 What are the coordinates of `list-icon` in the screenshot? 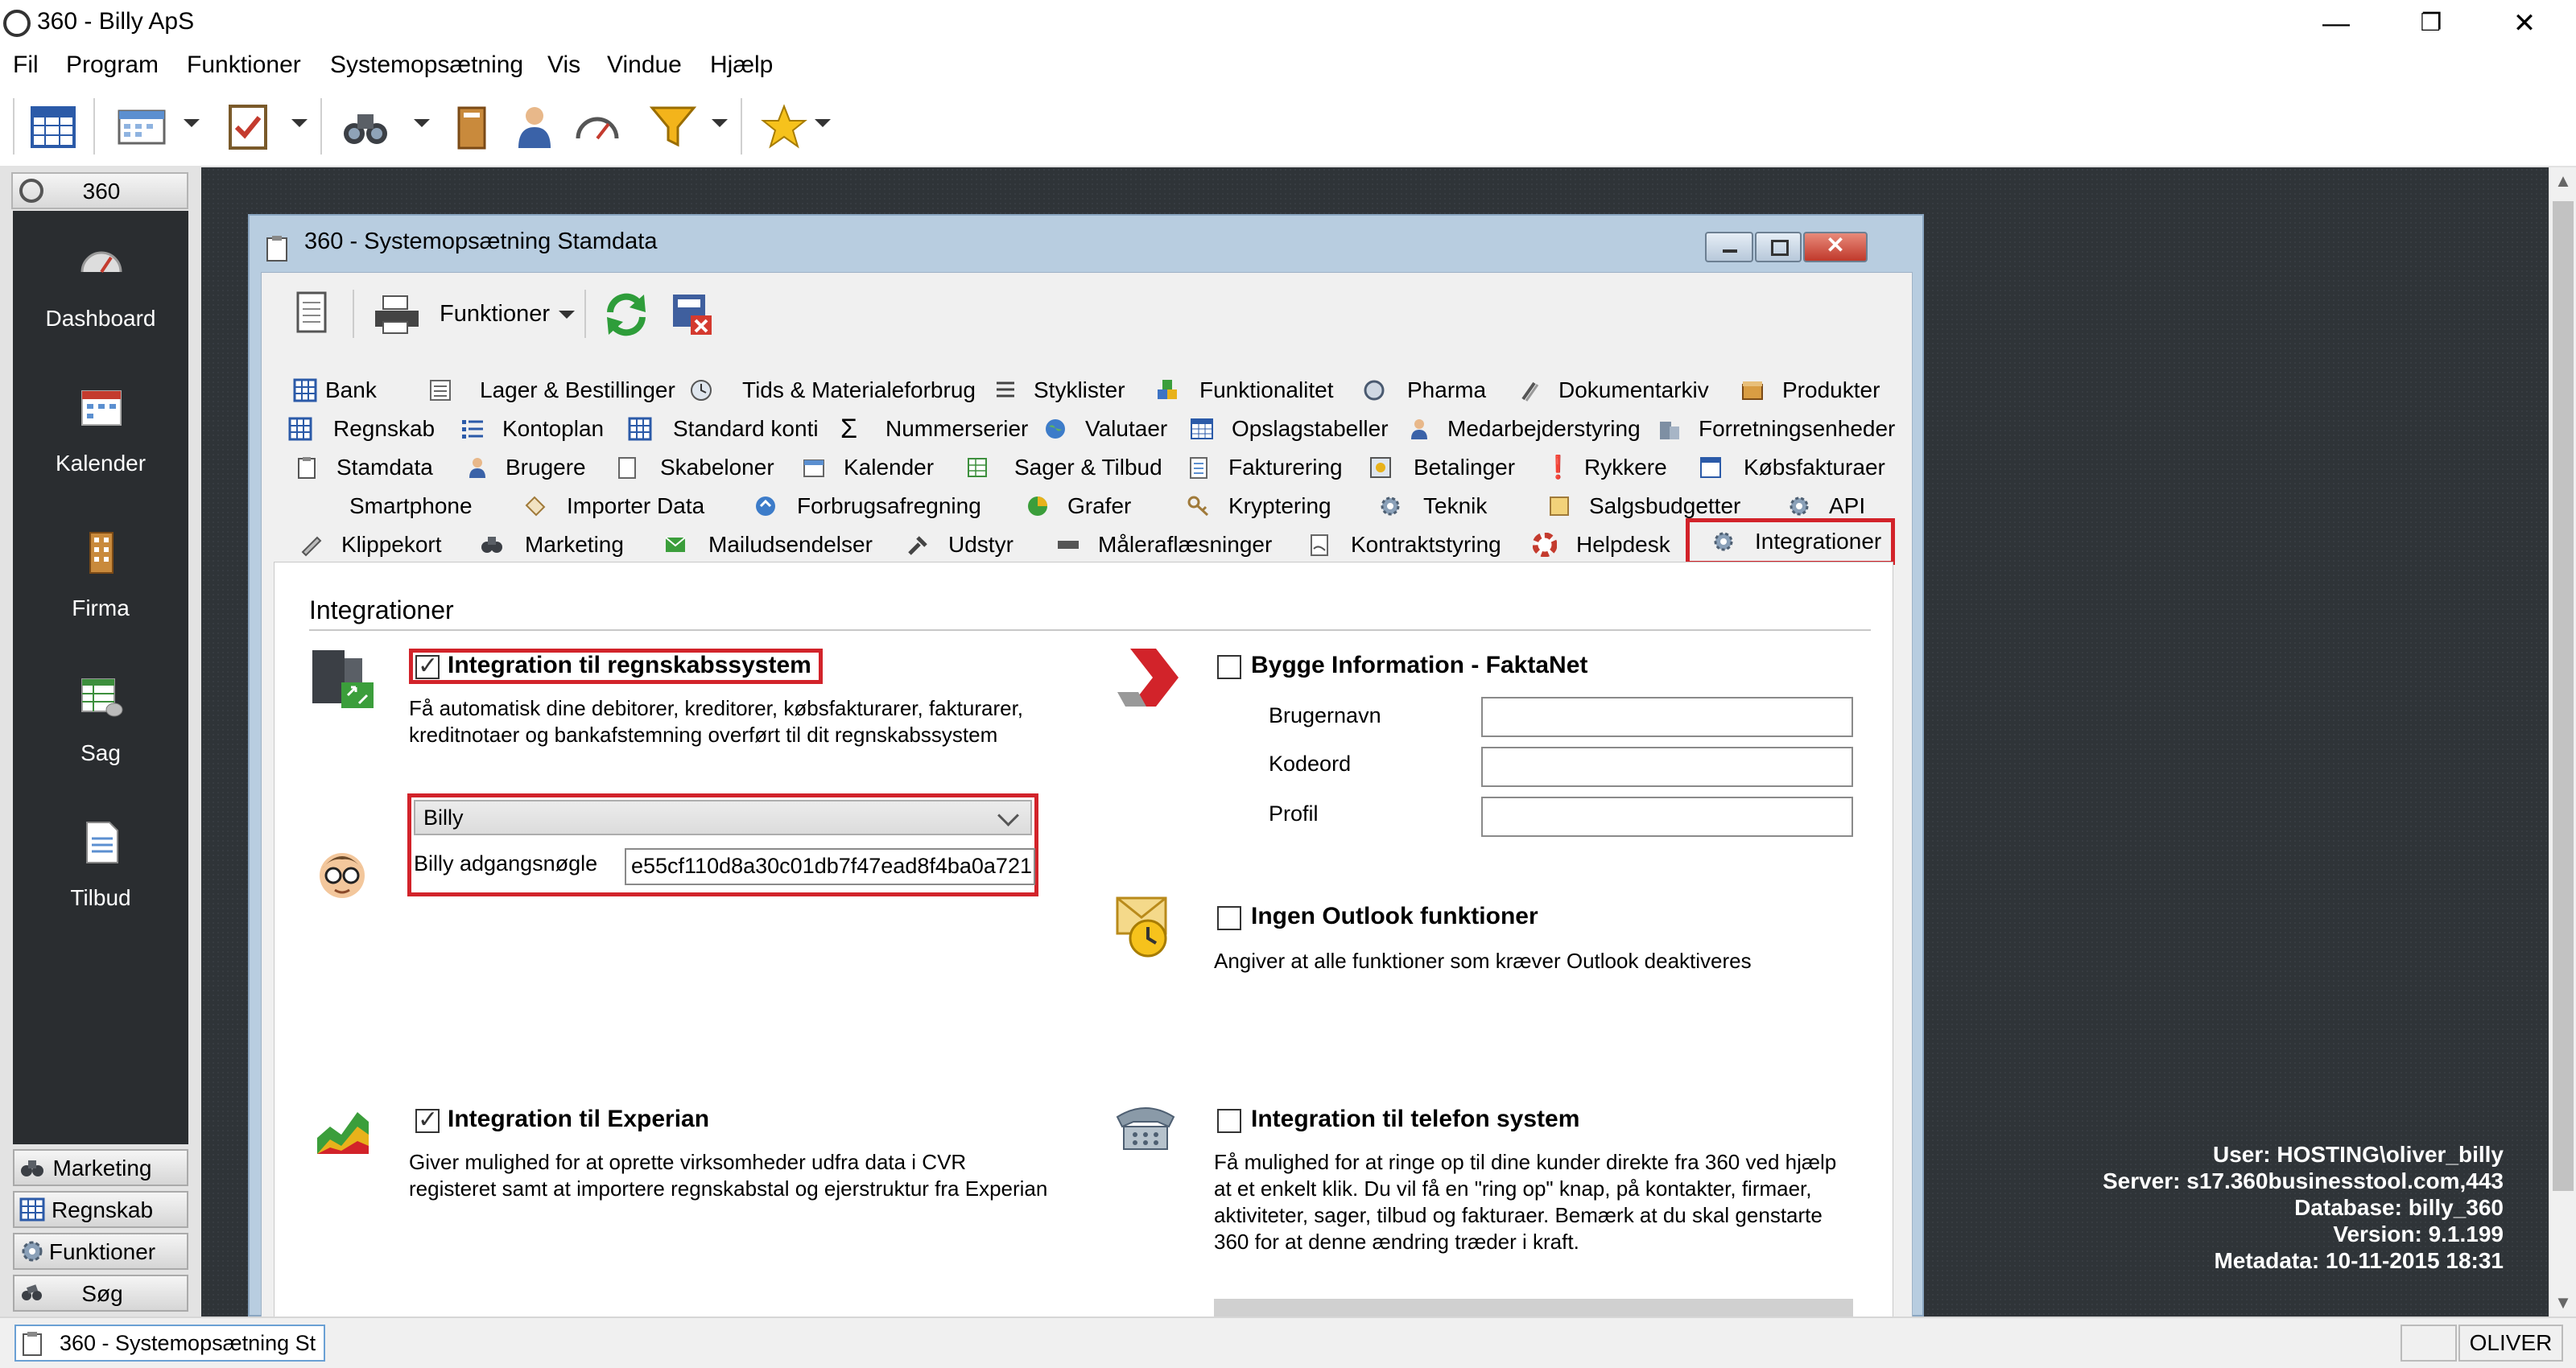 It's located at (1006, 389).